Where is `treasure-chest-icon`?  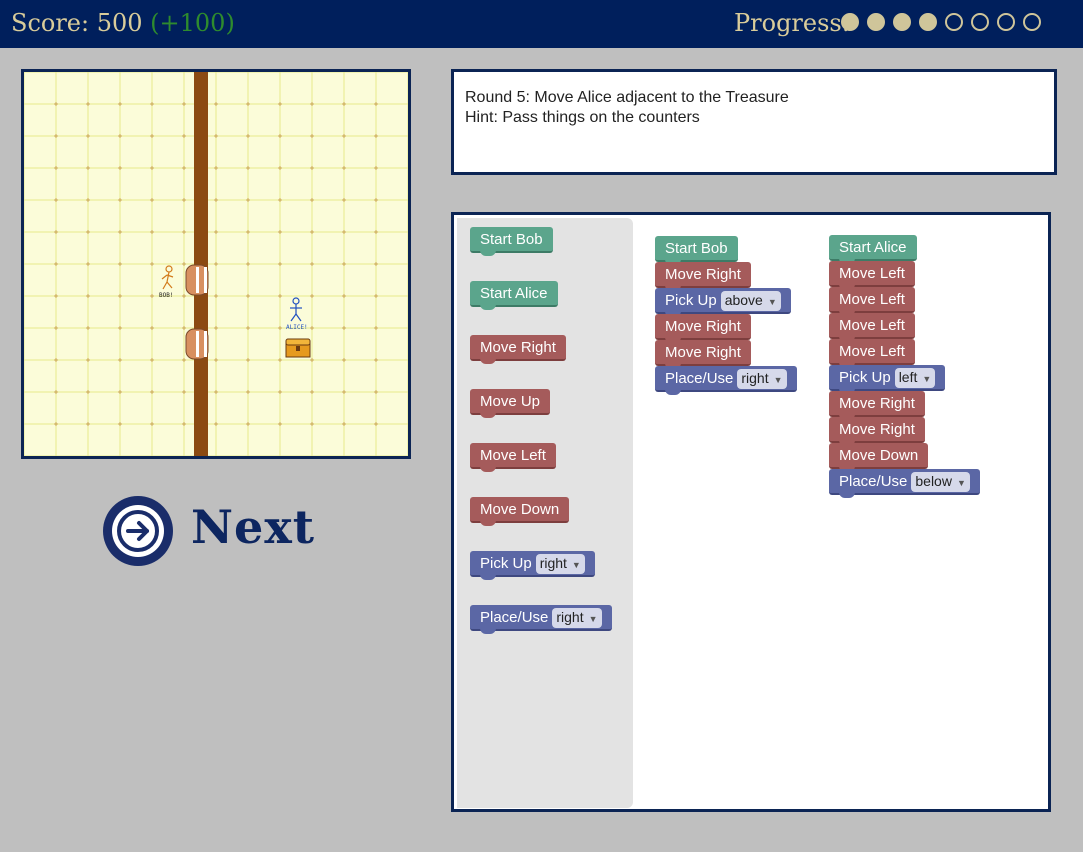 treasure-chest-icon is located at coordinates (298, 348).